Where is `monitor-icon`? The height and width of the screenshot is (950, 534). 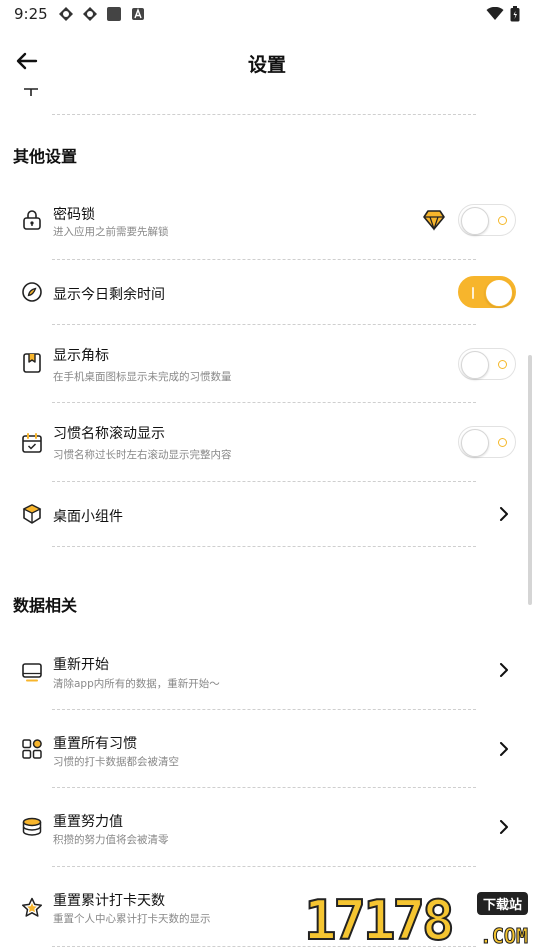 monitor-icon is located at coordinates (32, 672).